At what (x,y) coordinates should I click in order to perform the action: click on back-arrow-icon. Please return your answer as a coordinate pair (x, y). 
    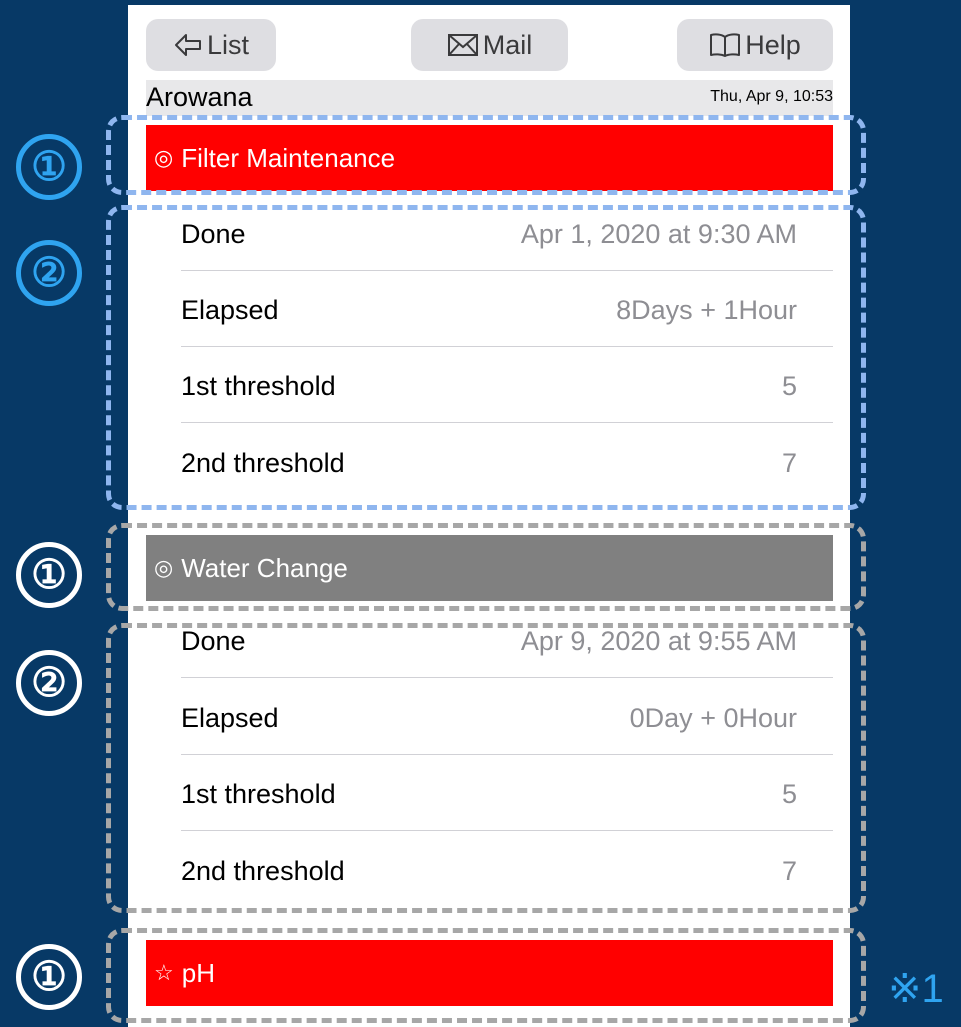
    Looking at the image, I should click on (187, 45).